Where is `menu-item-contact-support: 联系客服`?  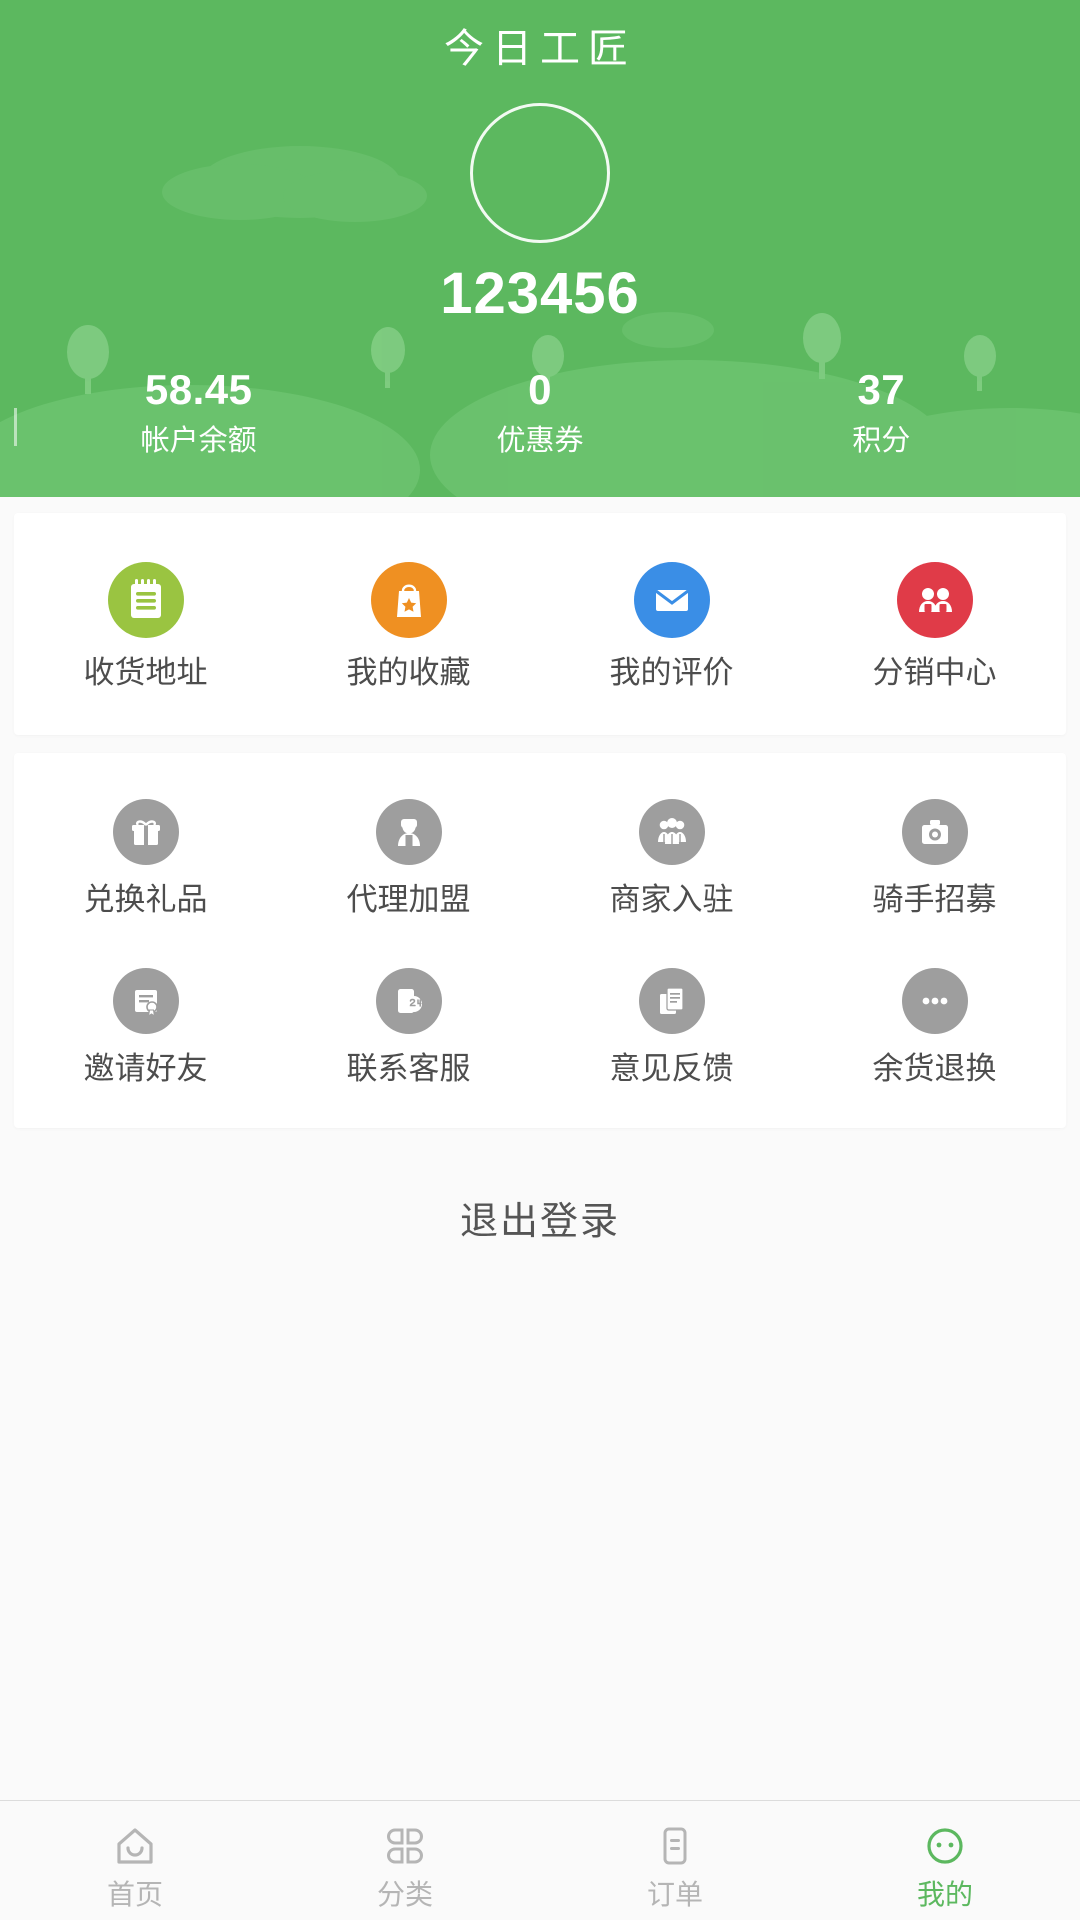 menu-item-contact-support: 联系客服 is located at coordinates (408, 1026).